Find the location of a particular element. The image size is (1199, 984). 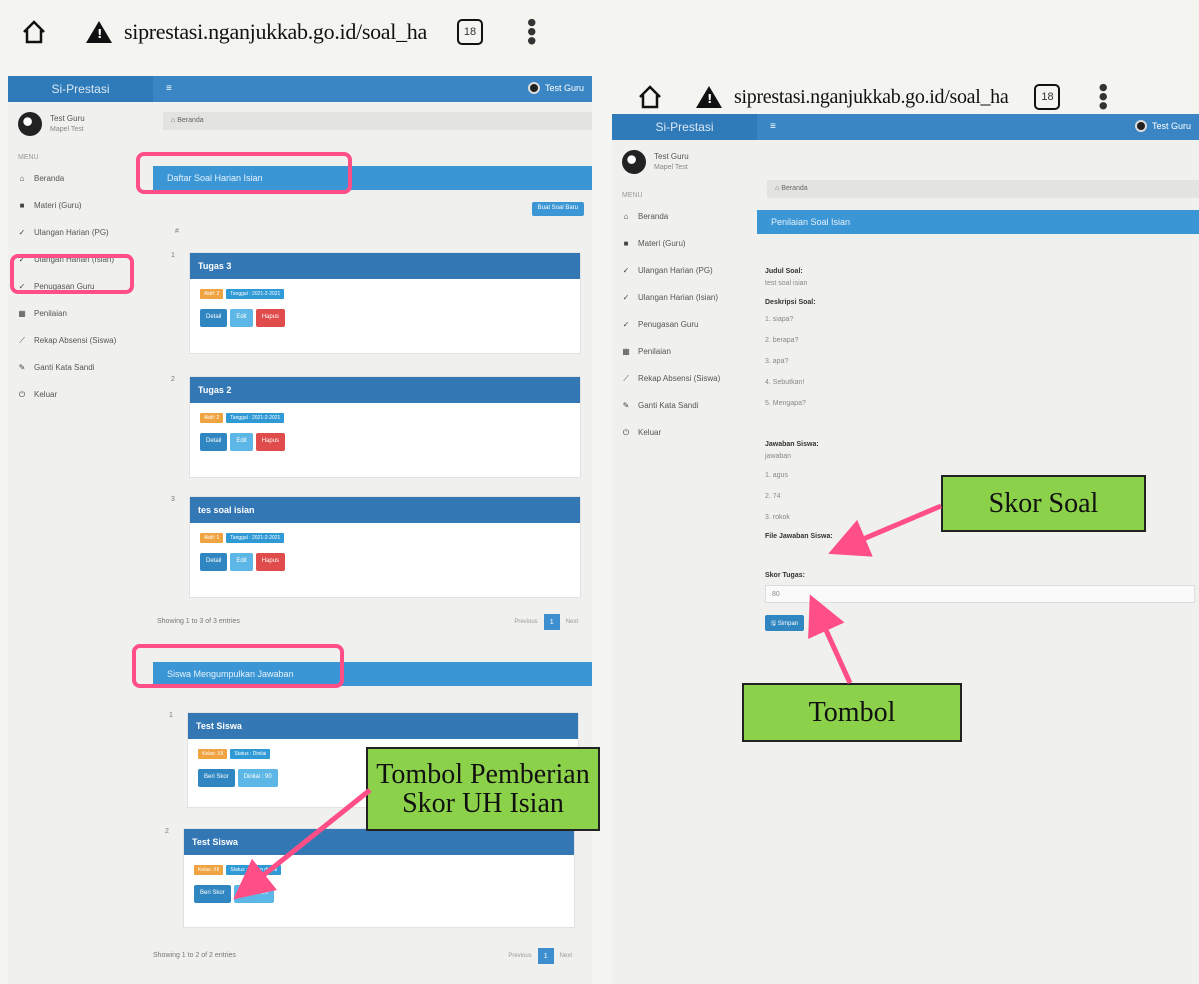

status-badge: Aktif: 2 is located at coordinates (212, 418).